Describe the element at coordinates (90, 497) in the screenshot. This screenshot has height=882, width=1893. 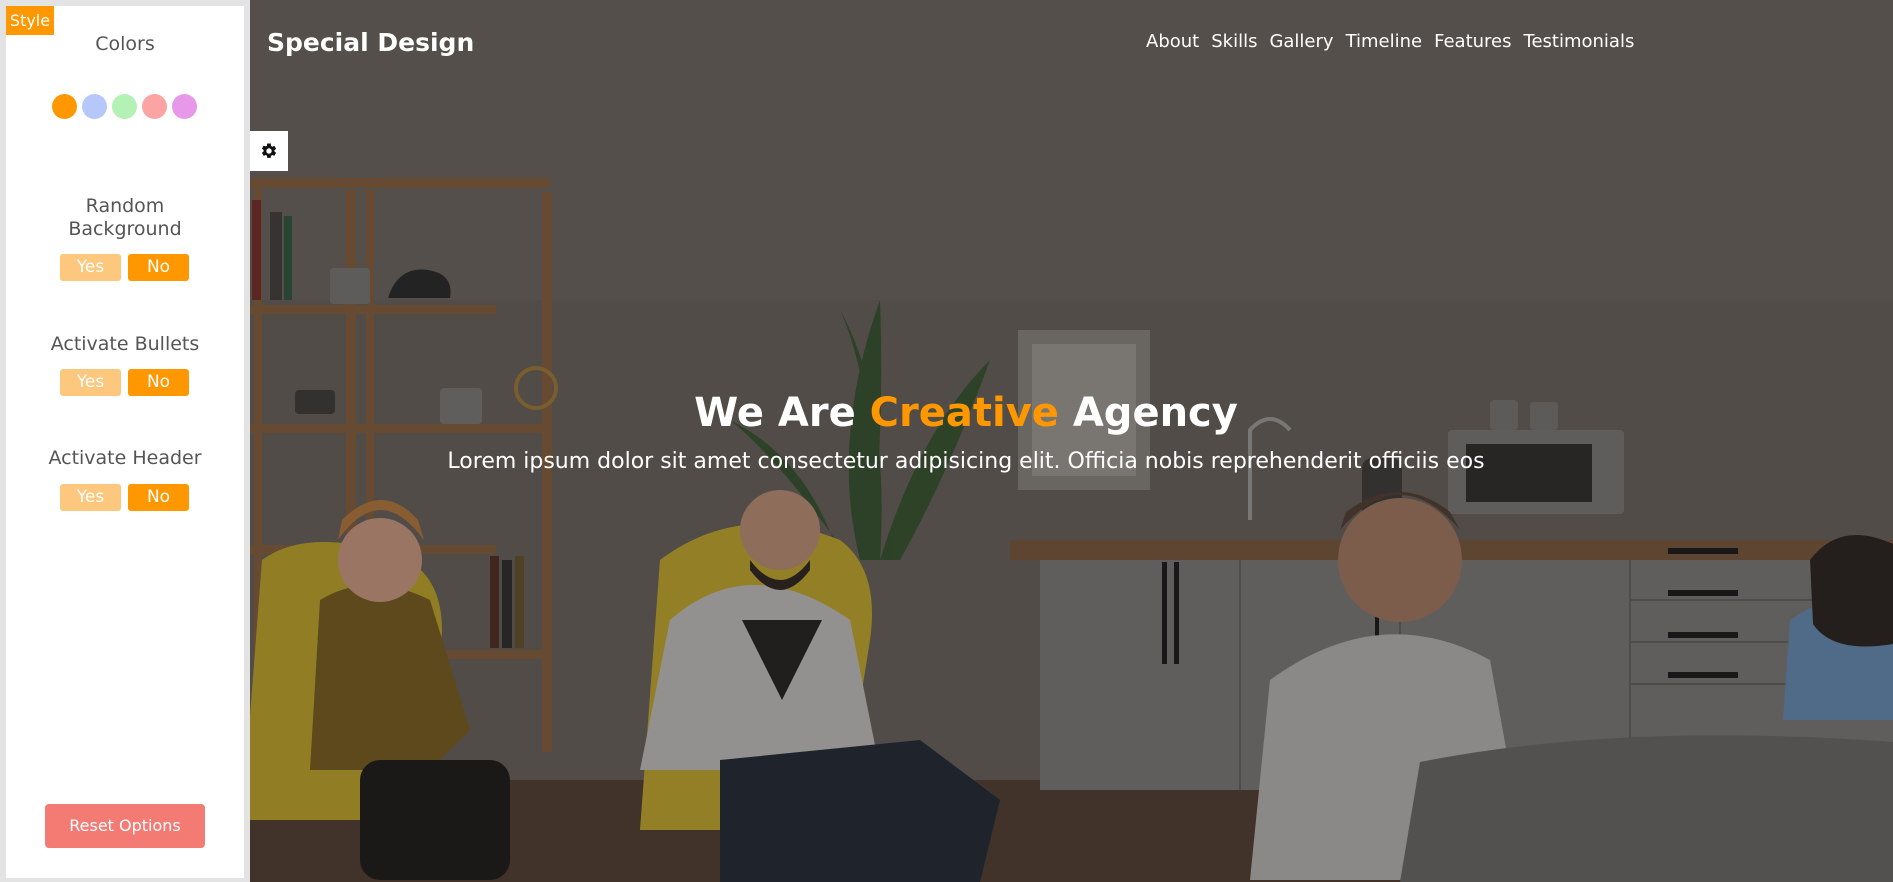
I see `header-yes-button: Yes` at that location.